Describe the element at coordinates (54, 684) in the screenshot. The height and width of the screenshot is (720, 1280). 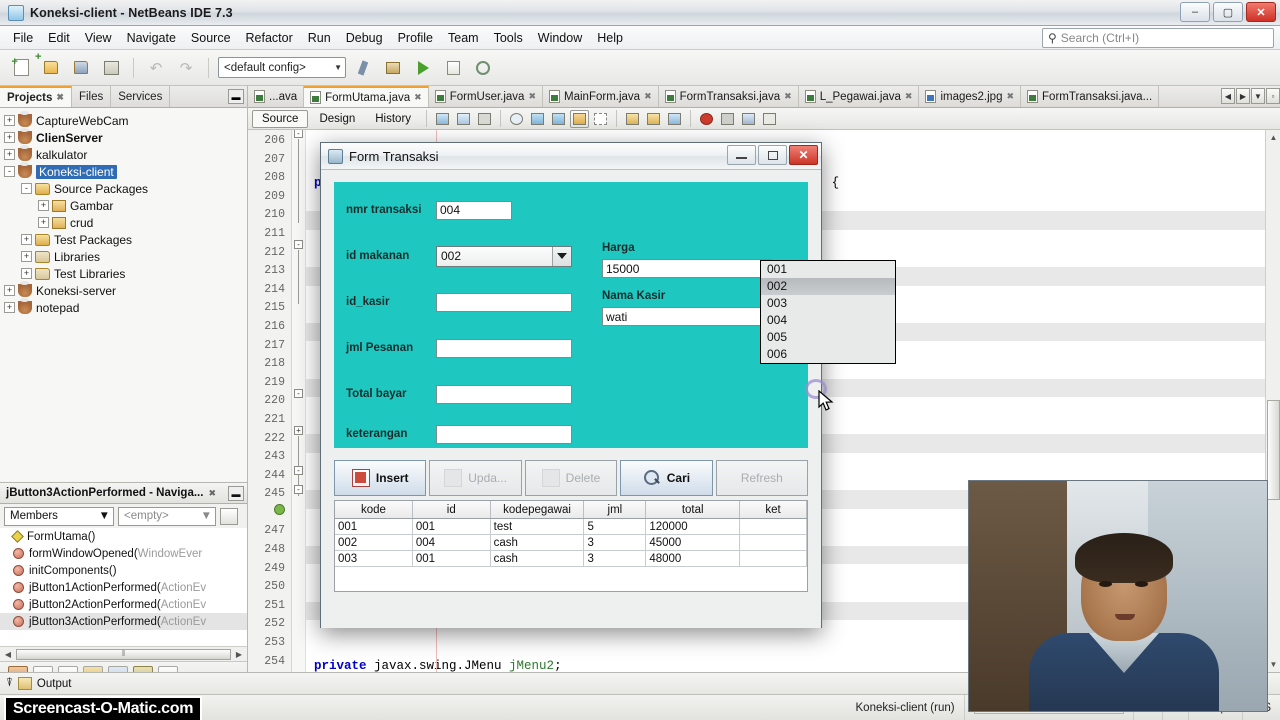
I see `output-label: Output` at that location.